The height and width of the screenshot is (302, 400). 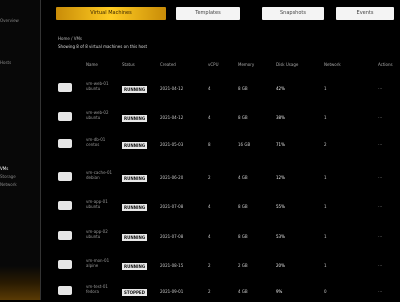 What do you see at coordinates (20, 283) in the screenshot?
I see `sidebar-accent-glow` at bounding box center [20, 283].